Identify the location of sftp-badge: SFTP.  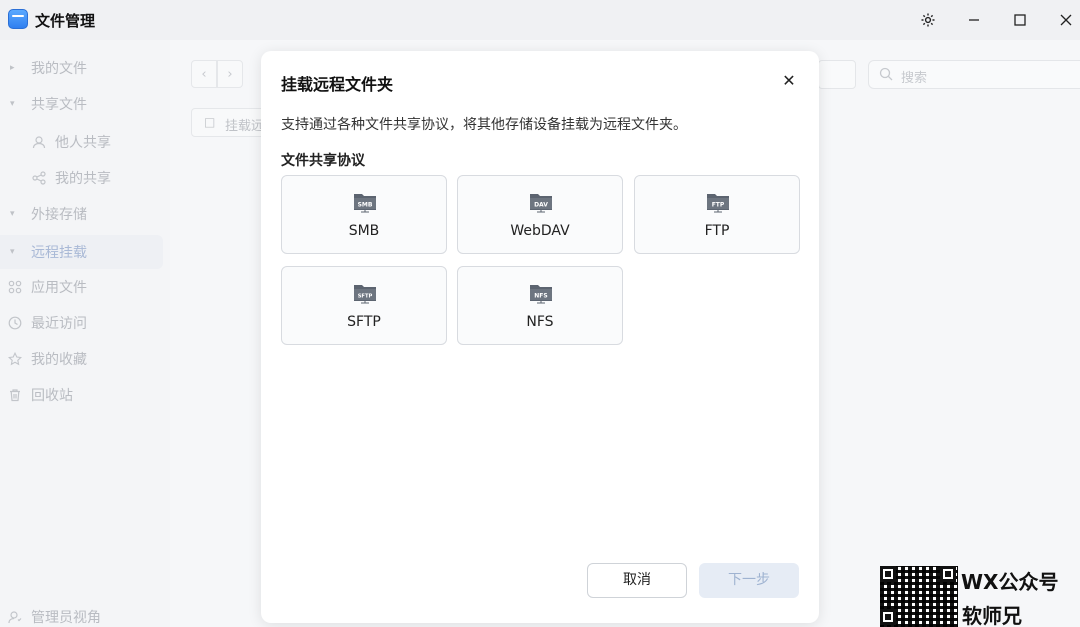
(365, 296).